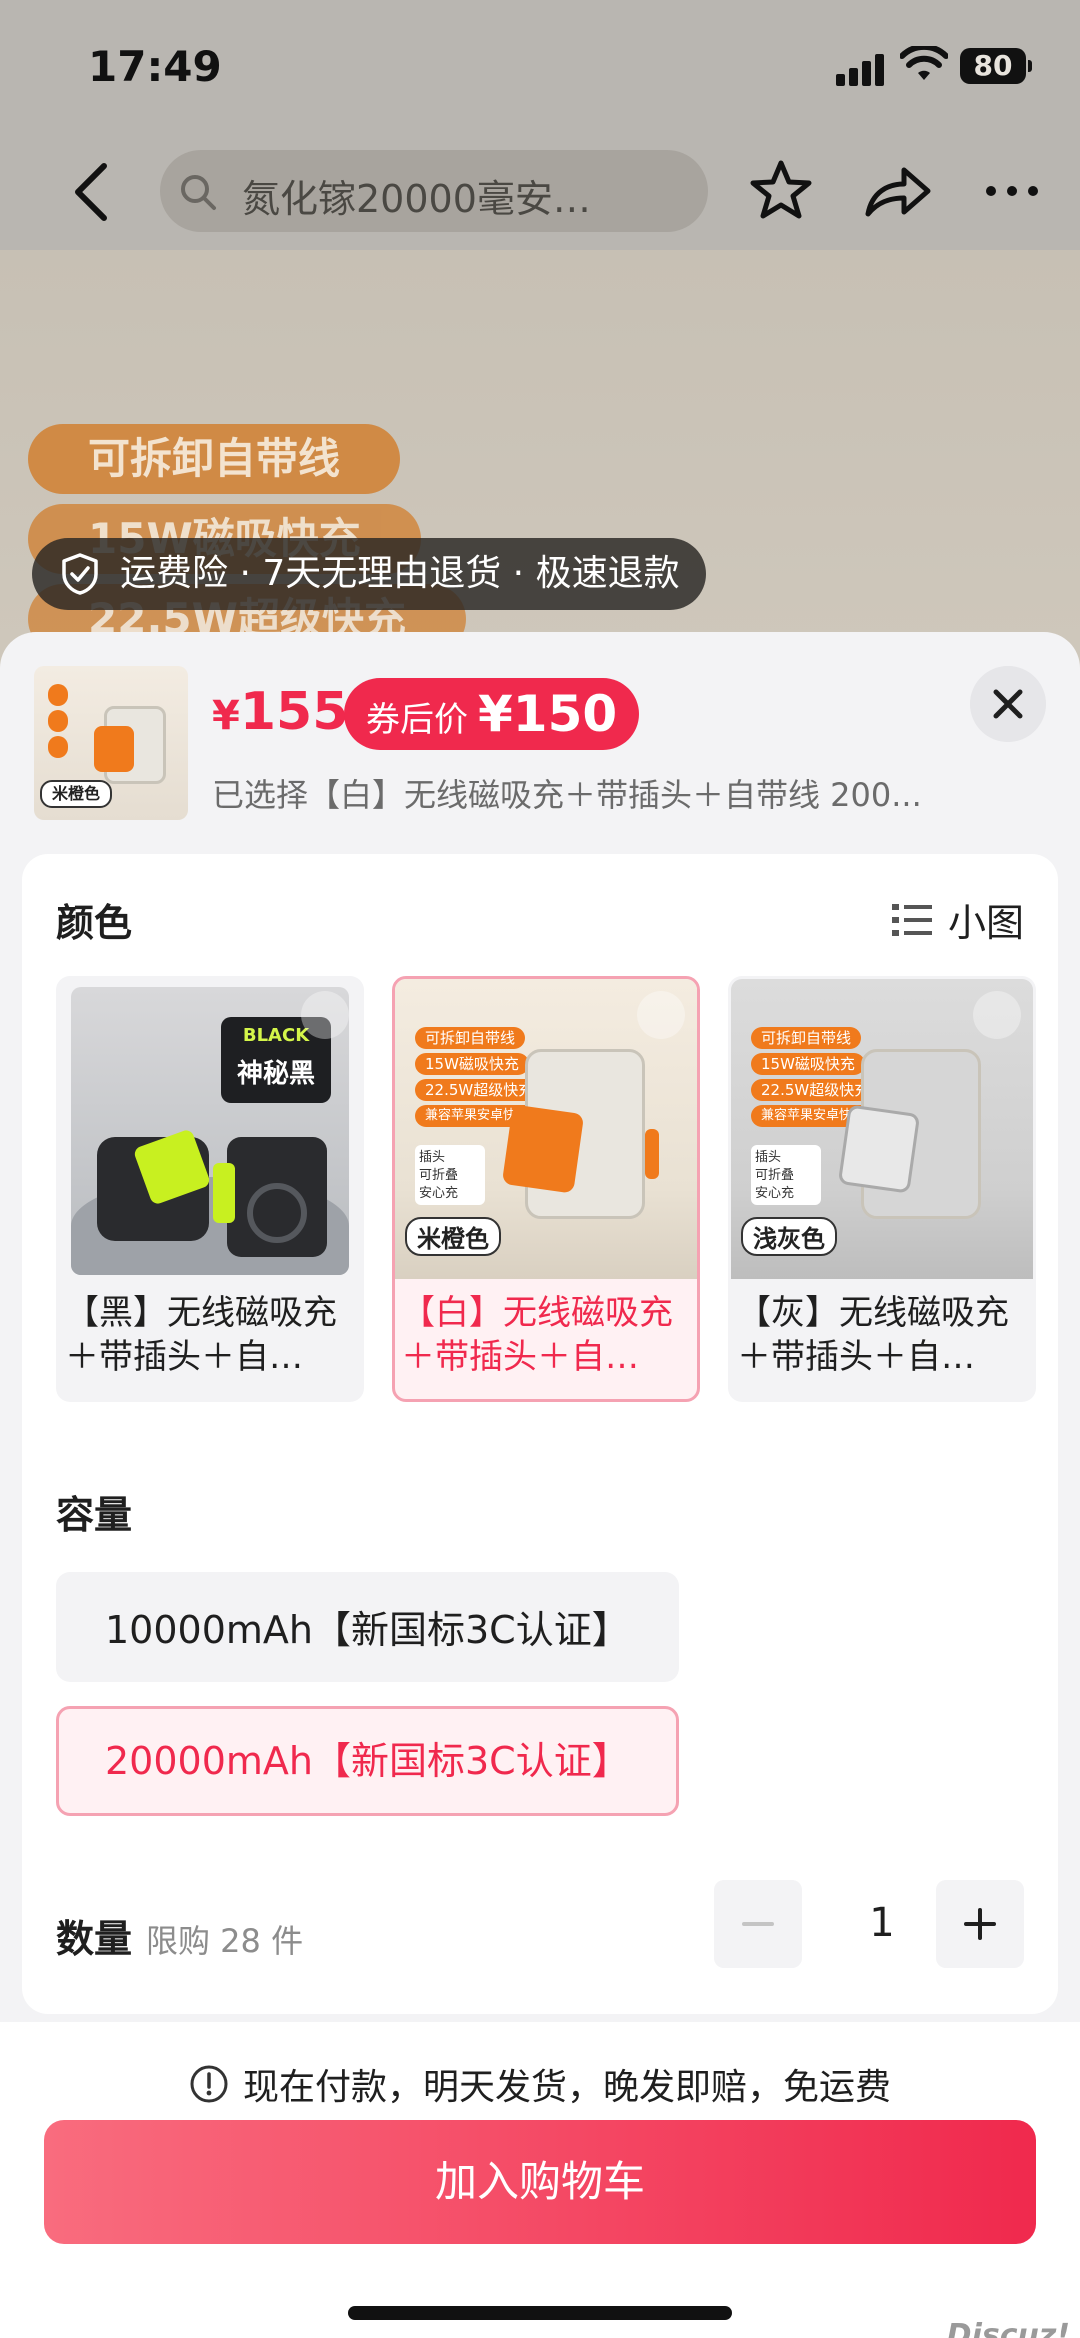 The width and height of the screenshot is (1080, 2338). I want to click on image-color-tag: 米橙色, so click(453, 1236).